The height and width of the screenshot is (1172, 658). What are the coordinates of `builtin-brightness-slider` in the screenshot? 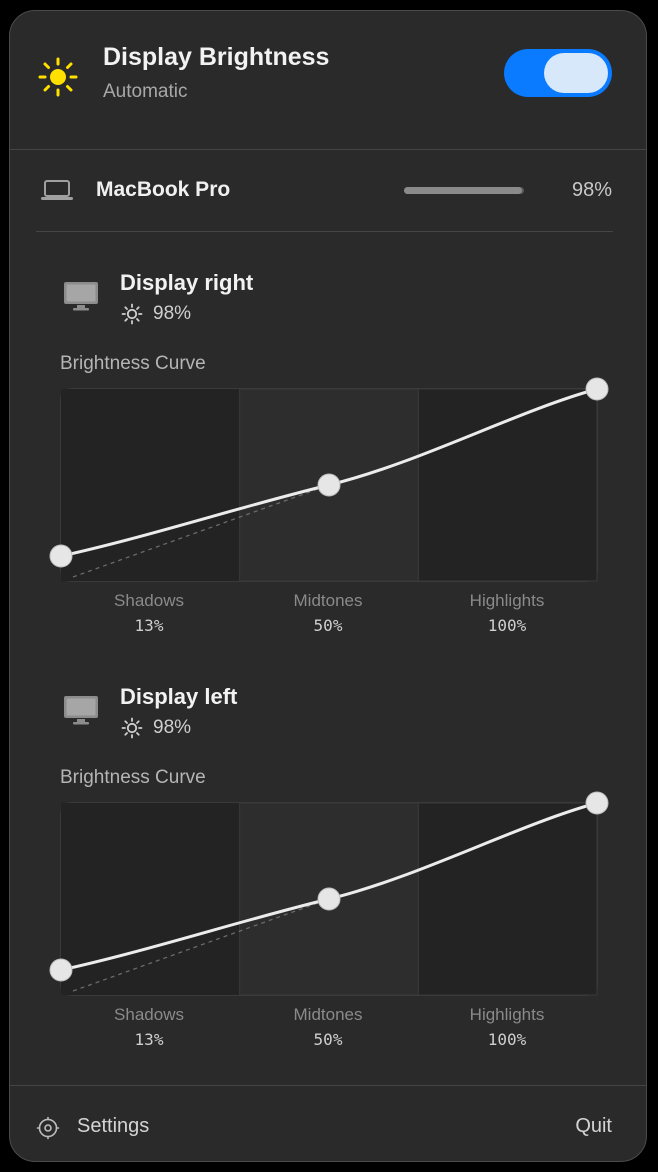 It's located at (464, 190).